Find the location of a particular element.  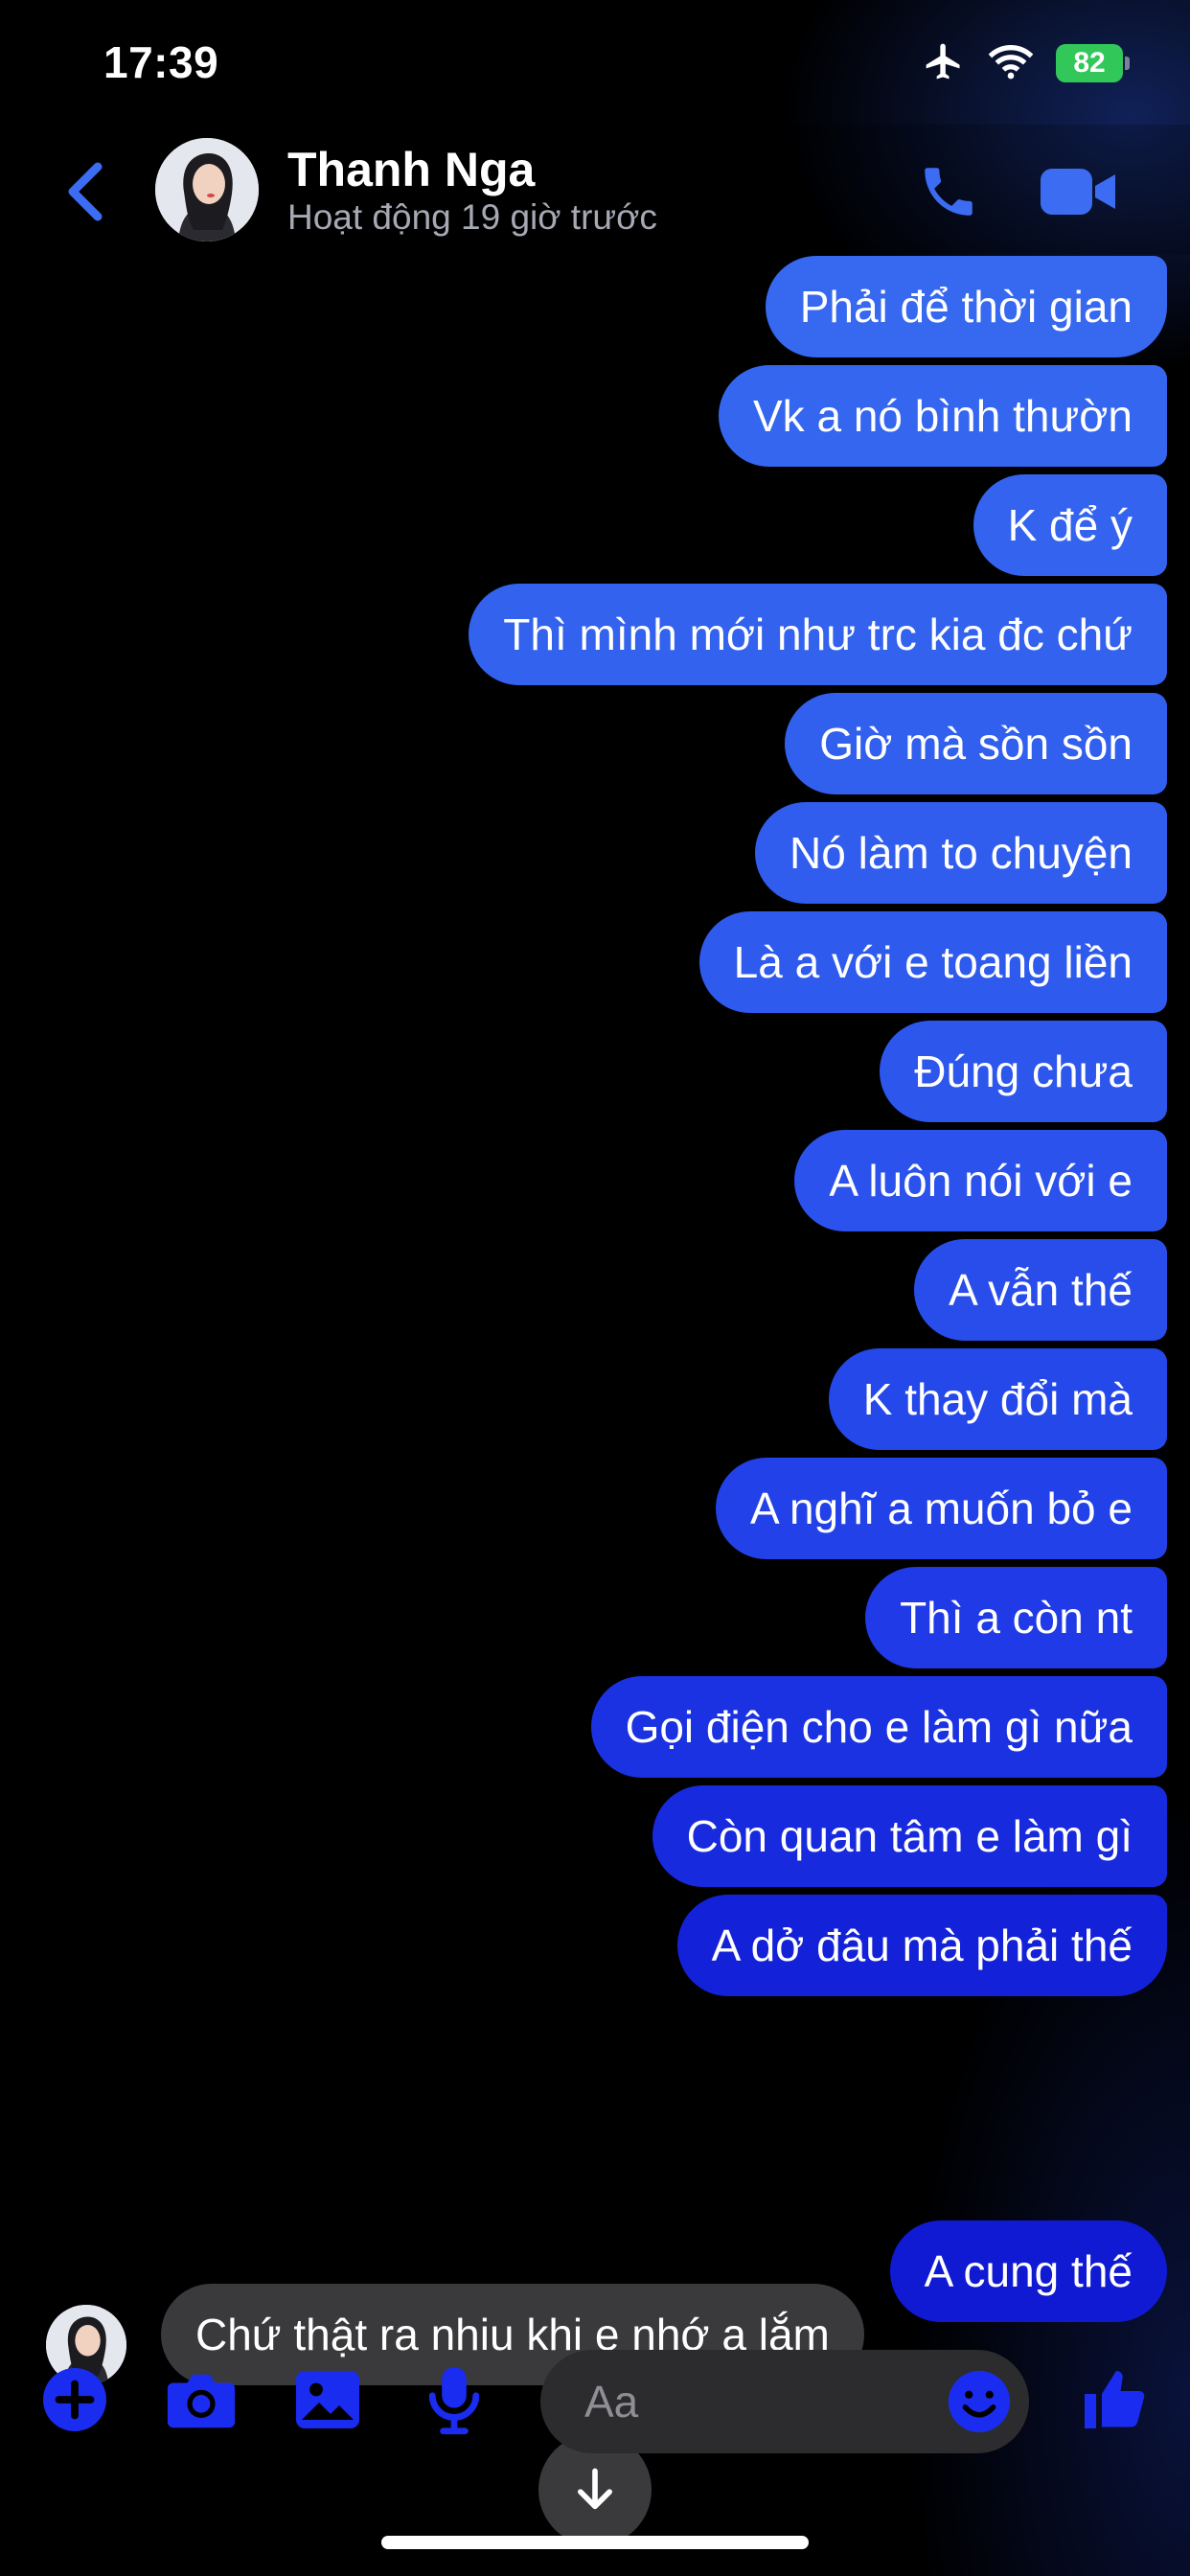

outgoing-message-bubble: Thì mình mới như trc kia đc chứ is located at coordinates (818, 634).